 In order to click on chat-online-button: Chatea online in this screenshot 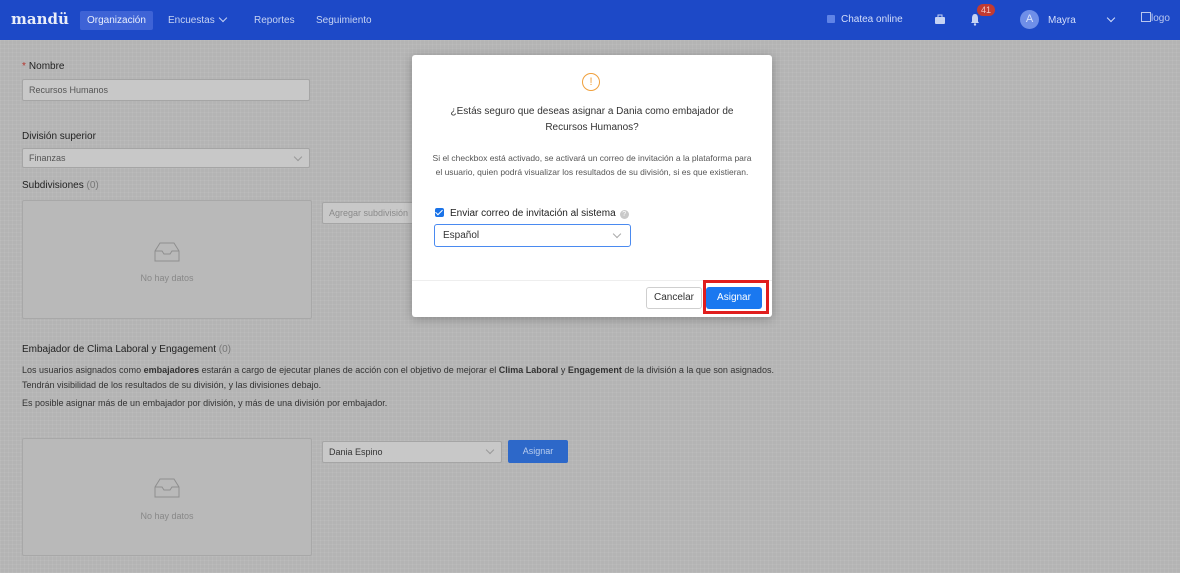, I will do `click(865, 19)`.